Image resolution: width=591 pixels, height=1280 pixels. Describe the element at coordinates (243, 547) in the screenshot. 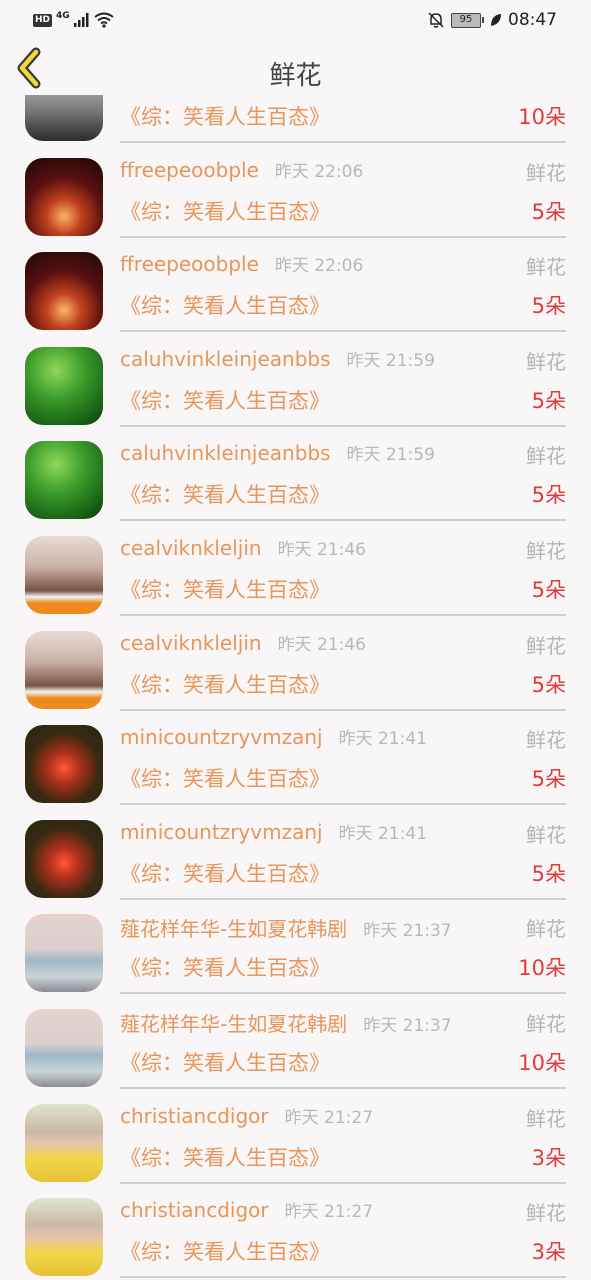

I see `username: cealviknkleljin 昨天 21:46` at that location.